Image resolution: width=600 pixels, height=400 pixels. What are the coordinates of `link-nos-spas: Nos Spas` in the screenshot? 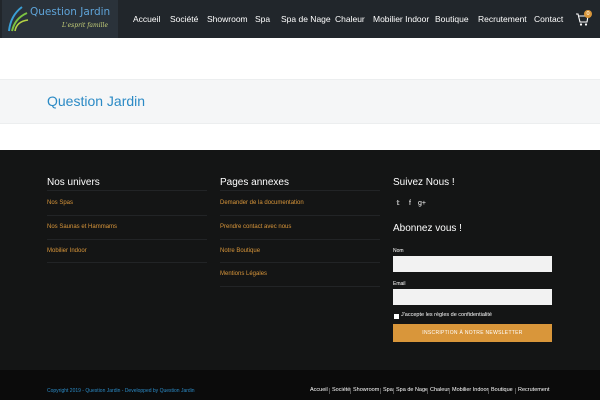 It's located at (60, 203).